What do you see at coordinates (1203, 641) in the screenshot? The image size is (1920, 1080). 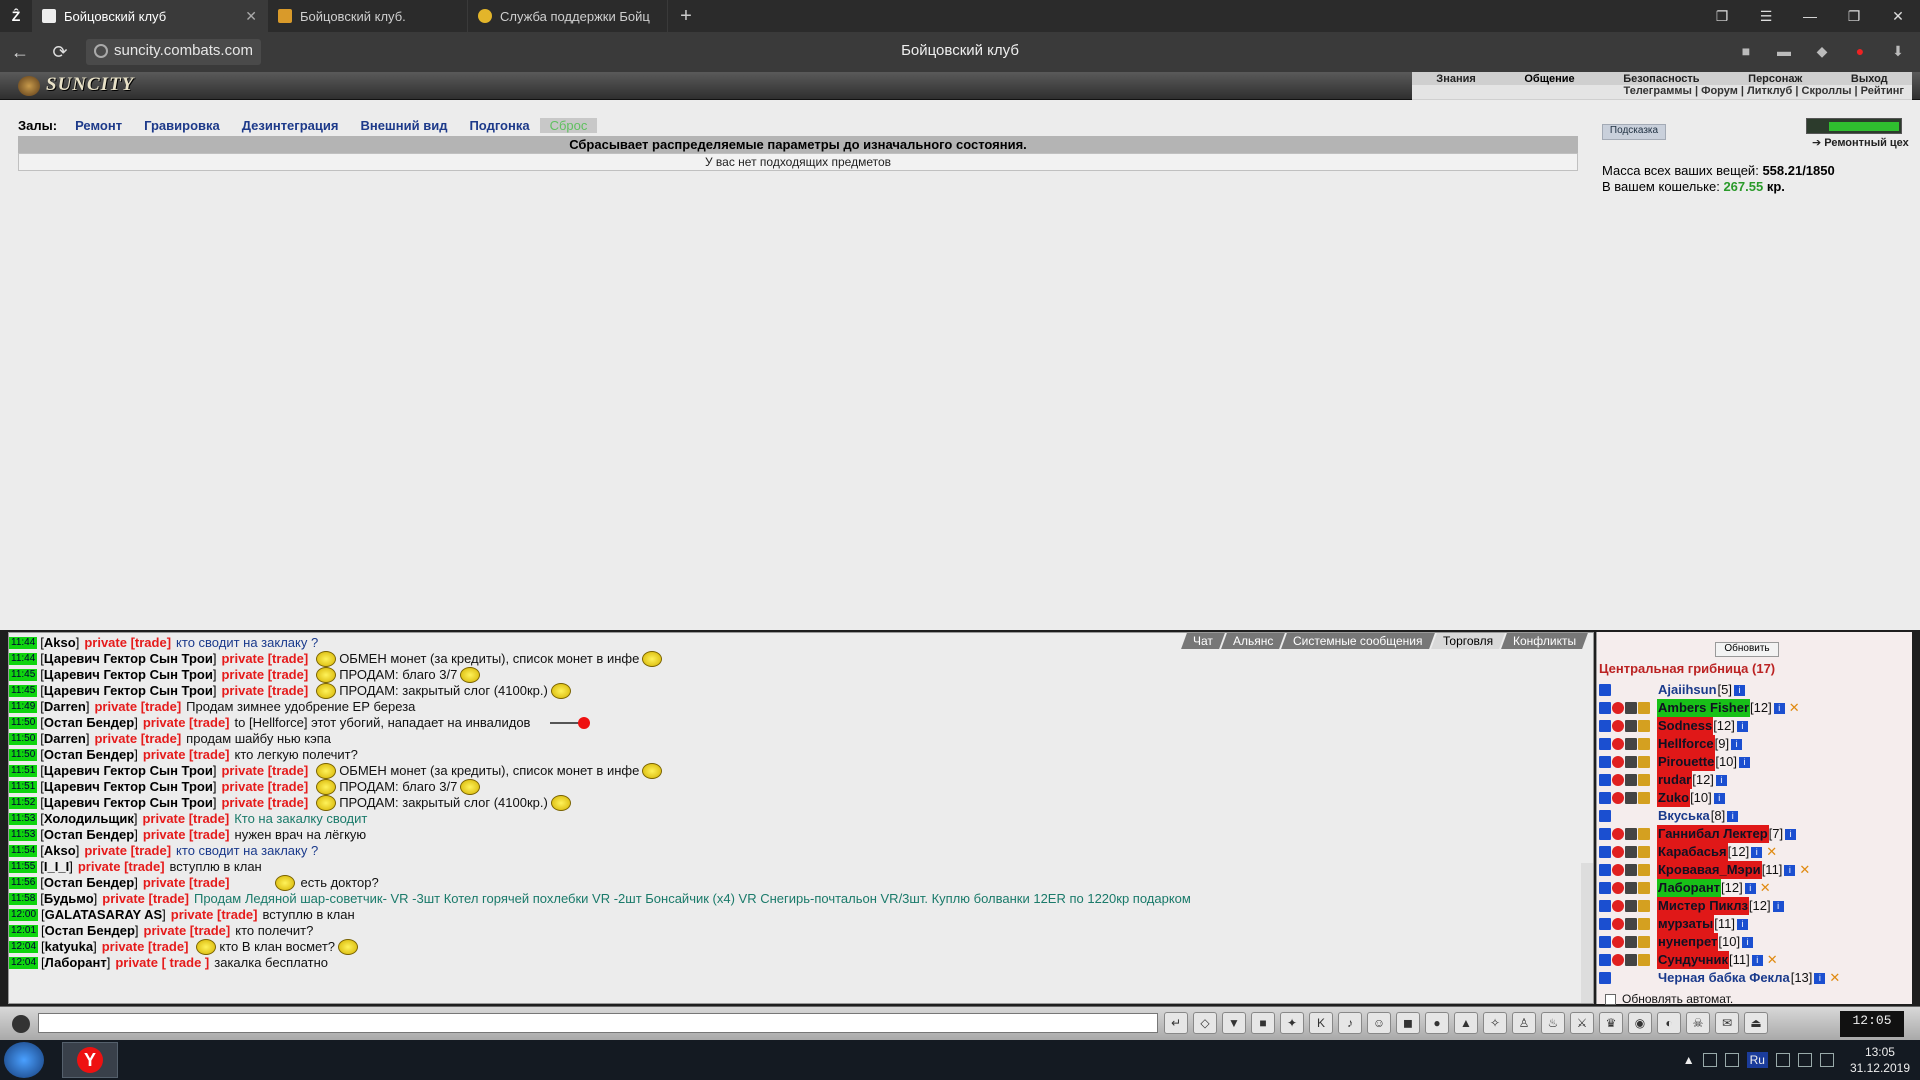 I see `chat-tab-chat: Чат` at bounding box center [1203, 641].